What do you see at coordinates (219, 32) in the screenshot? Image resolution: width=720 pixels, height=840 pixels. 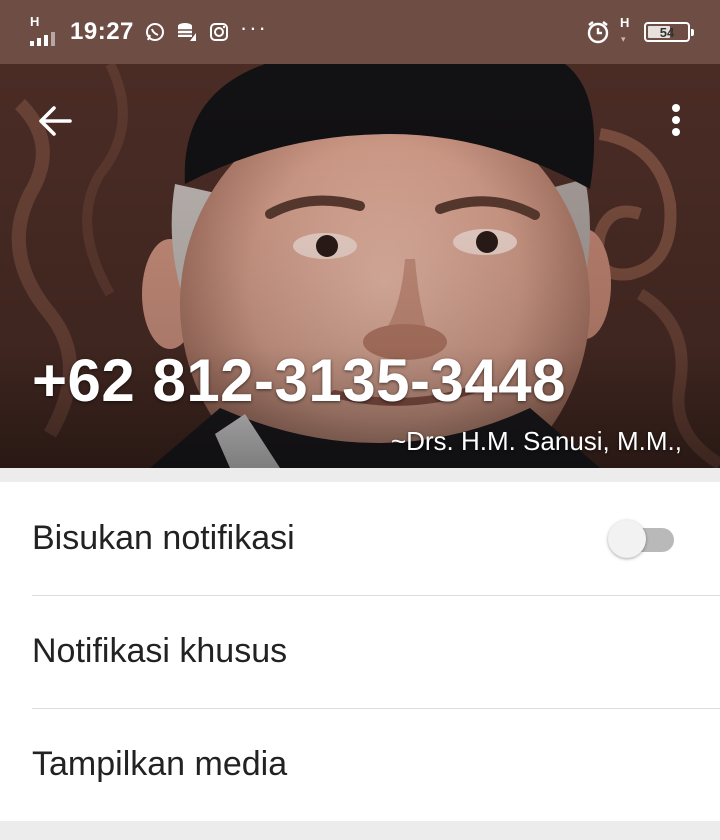 I see `instagram-icon` at bounding box center [219, 32].